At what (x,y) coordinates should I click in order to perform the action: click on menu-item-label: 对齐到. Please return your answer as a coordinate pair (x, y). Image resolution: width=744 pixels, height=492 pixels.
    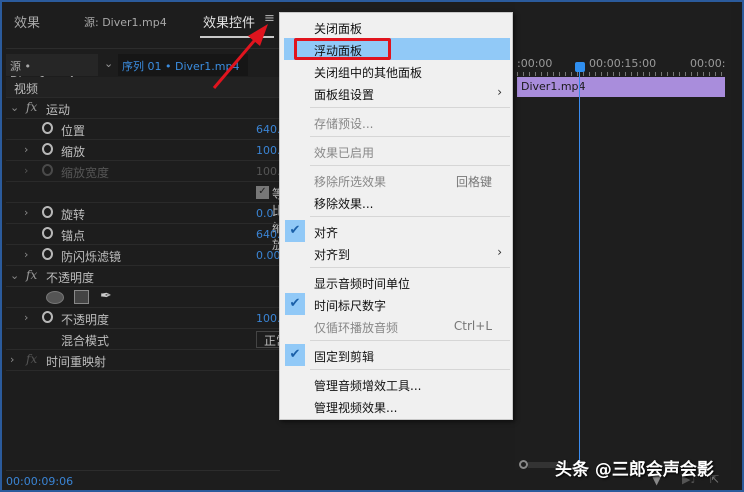
    Looking at the image, I should click on (332, 255).